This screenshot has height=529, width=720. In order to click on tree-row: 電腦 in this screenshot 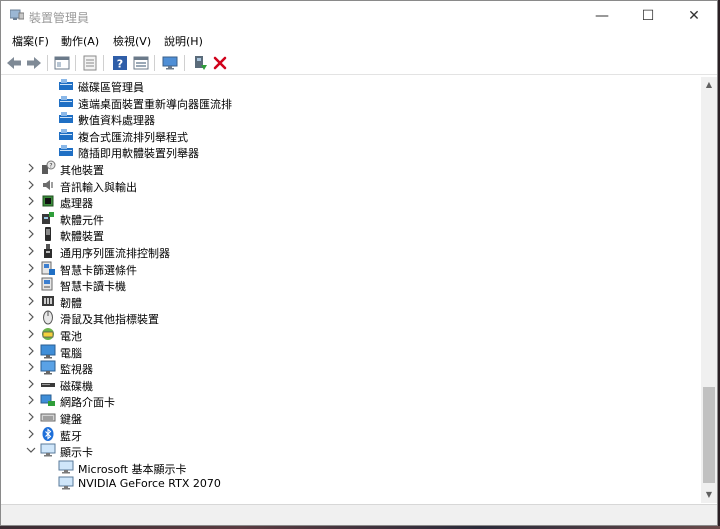, I will do `click(347, 351)`.